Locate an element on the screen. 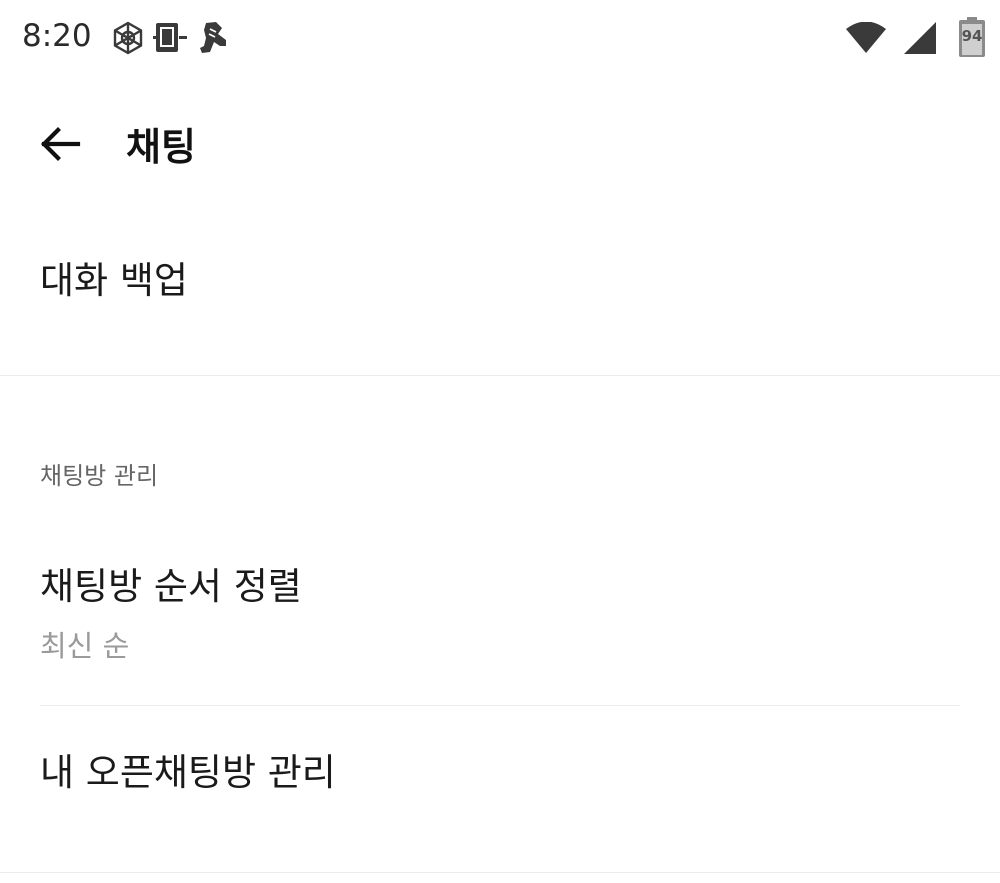 The width and height of the screenshot is (1000, 883). page-title: 채팅 is located at coordinates (161, 147).